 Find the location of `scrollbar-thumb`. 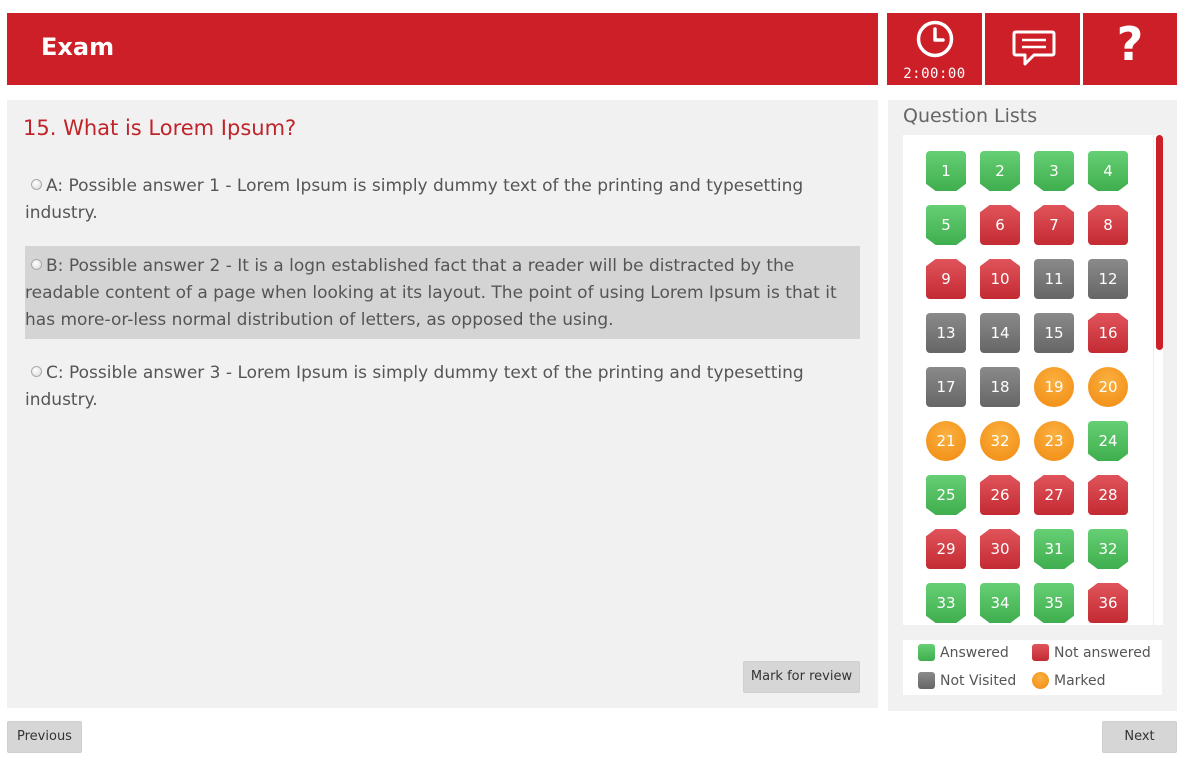

scrollbar-thumb is located at coordinates (1159, 242).